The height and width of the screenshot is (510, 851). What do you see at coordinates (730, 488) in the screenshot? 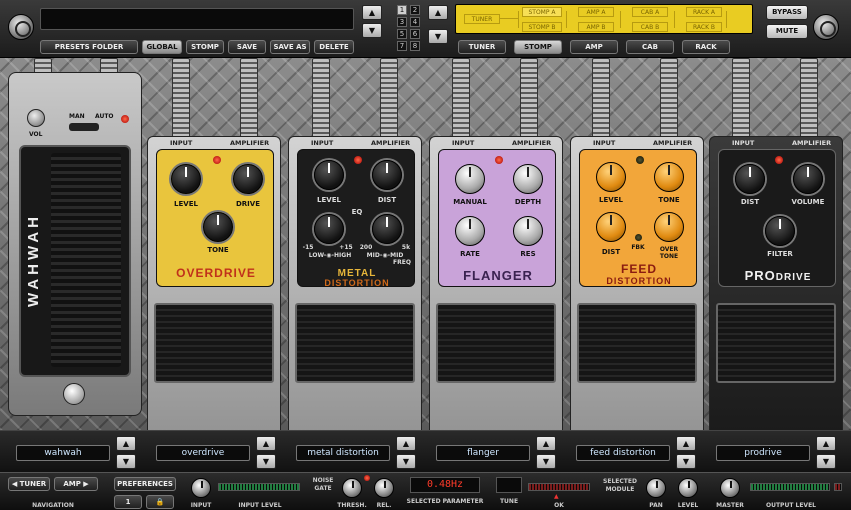
I see `master-knob` at bounding box center [730, 488].